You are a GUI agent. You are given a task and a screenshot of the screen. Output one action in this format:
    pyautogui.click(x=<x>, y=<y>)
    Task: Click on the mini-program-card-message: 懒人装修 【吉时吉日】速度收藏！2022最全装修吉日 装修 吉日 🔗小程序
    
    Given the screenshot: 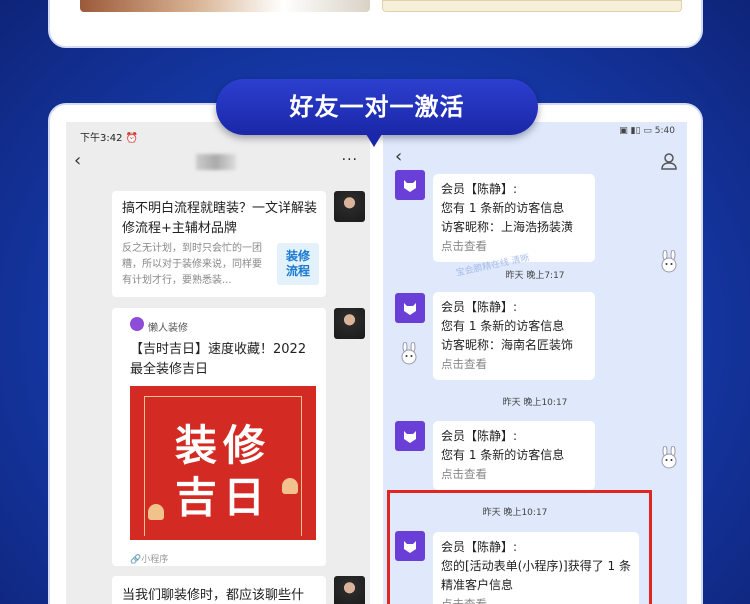 What is the action you would take?
    pyautogui.click(x=219, y=437)
    